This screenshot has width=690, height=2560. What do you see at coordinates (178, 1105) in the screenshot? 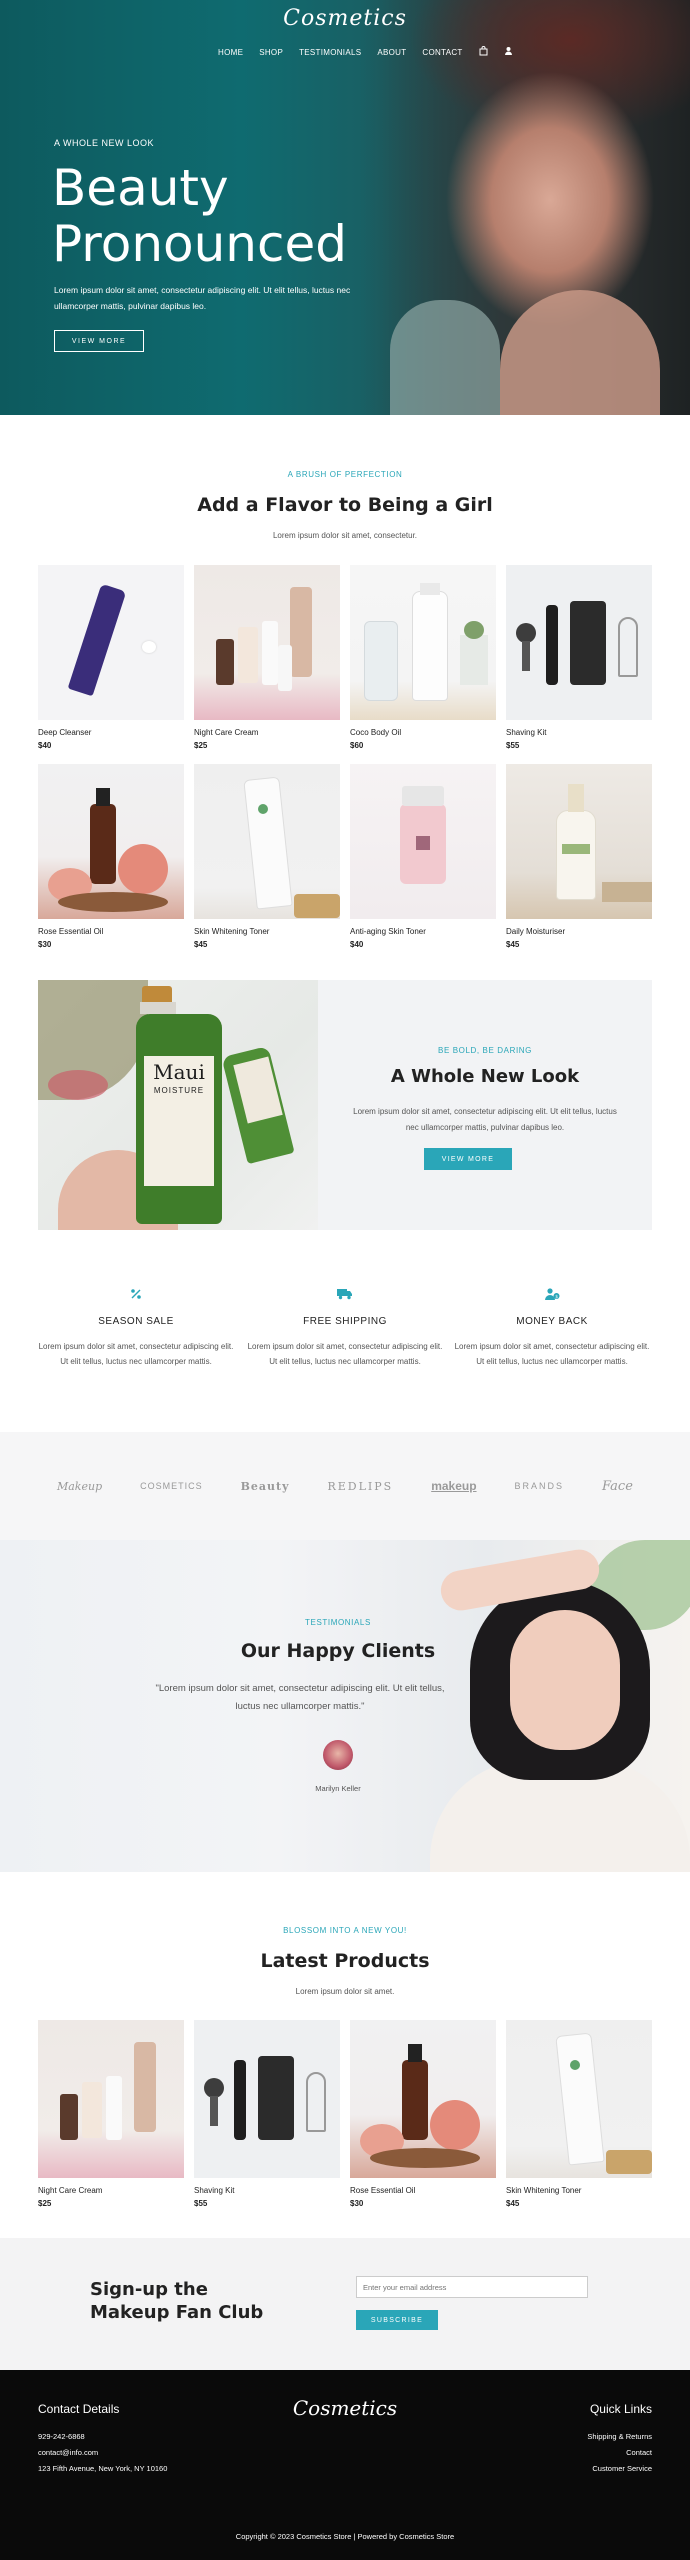
I see `feature-image: Maui MOISTURE` at bounding box center [178, 1105].